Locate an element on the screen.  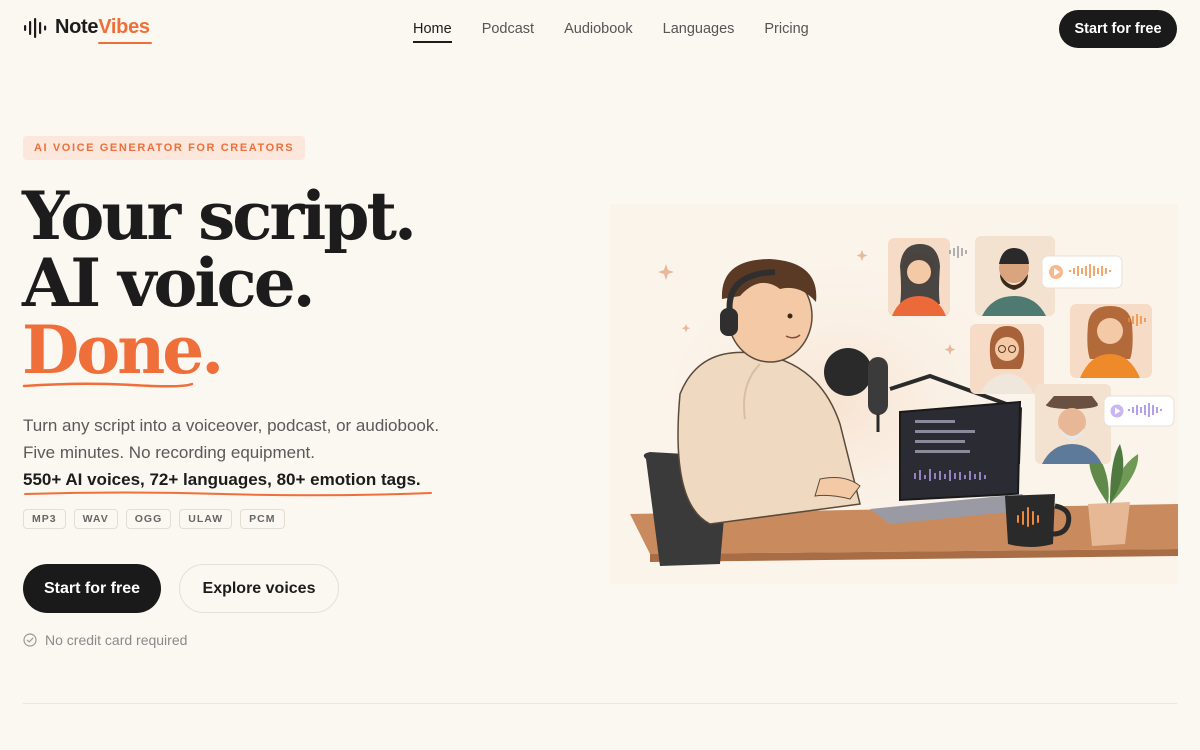
hero-headline: Your script. AI voice. Done. is located at coordinates (219, 282).